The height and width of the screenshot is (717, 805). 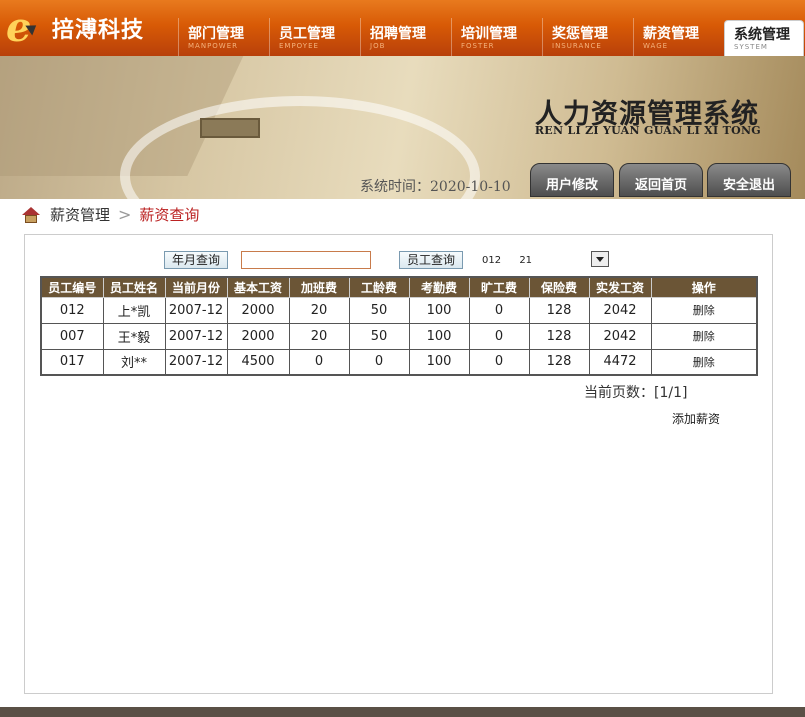 What do you see at coordinates (134, 310) in the screenshot?
I see `cell: 上*凯` at bounding box center [134, 310].